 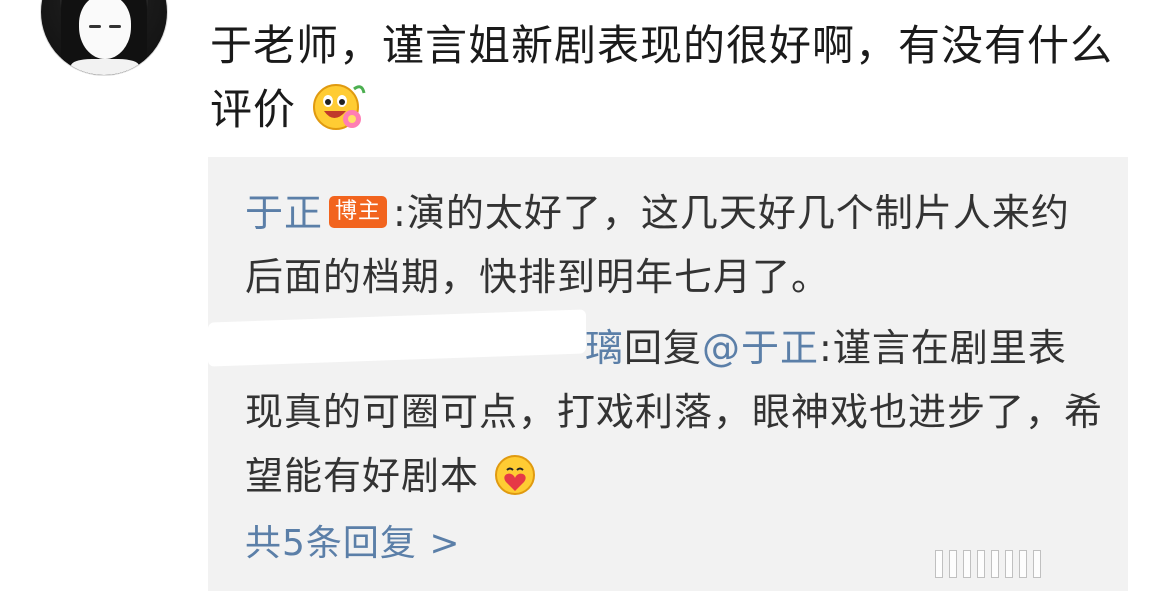 I want to click on reply-author-link: 于正, so click(x=284, y=213).